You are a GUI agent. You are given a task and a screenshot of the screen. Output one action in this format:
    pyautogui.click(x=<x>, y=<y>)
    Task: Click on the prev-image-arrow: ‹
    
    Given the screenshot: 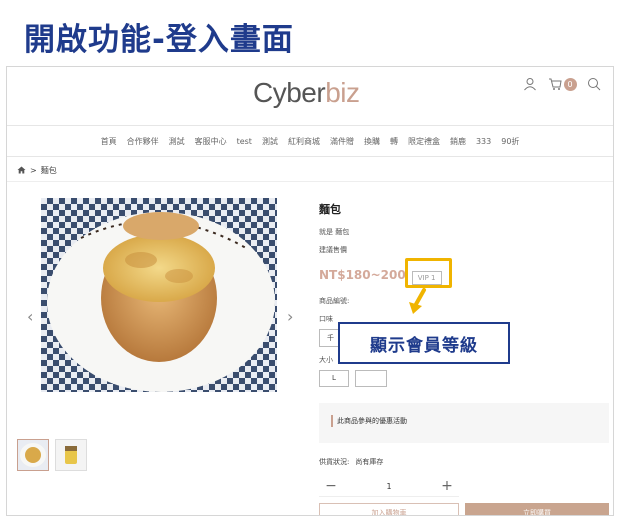 What is the action you would take?
    pyautogui.click(x=30, y=316)
    